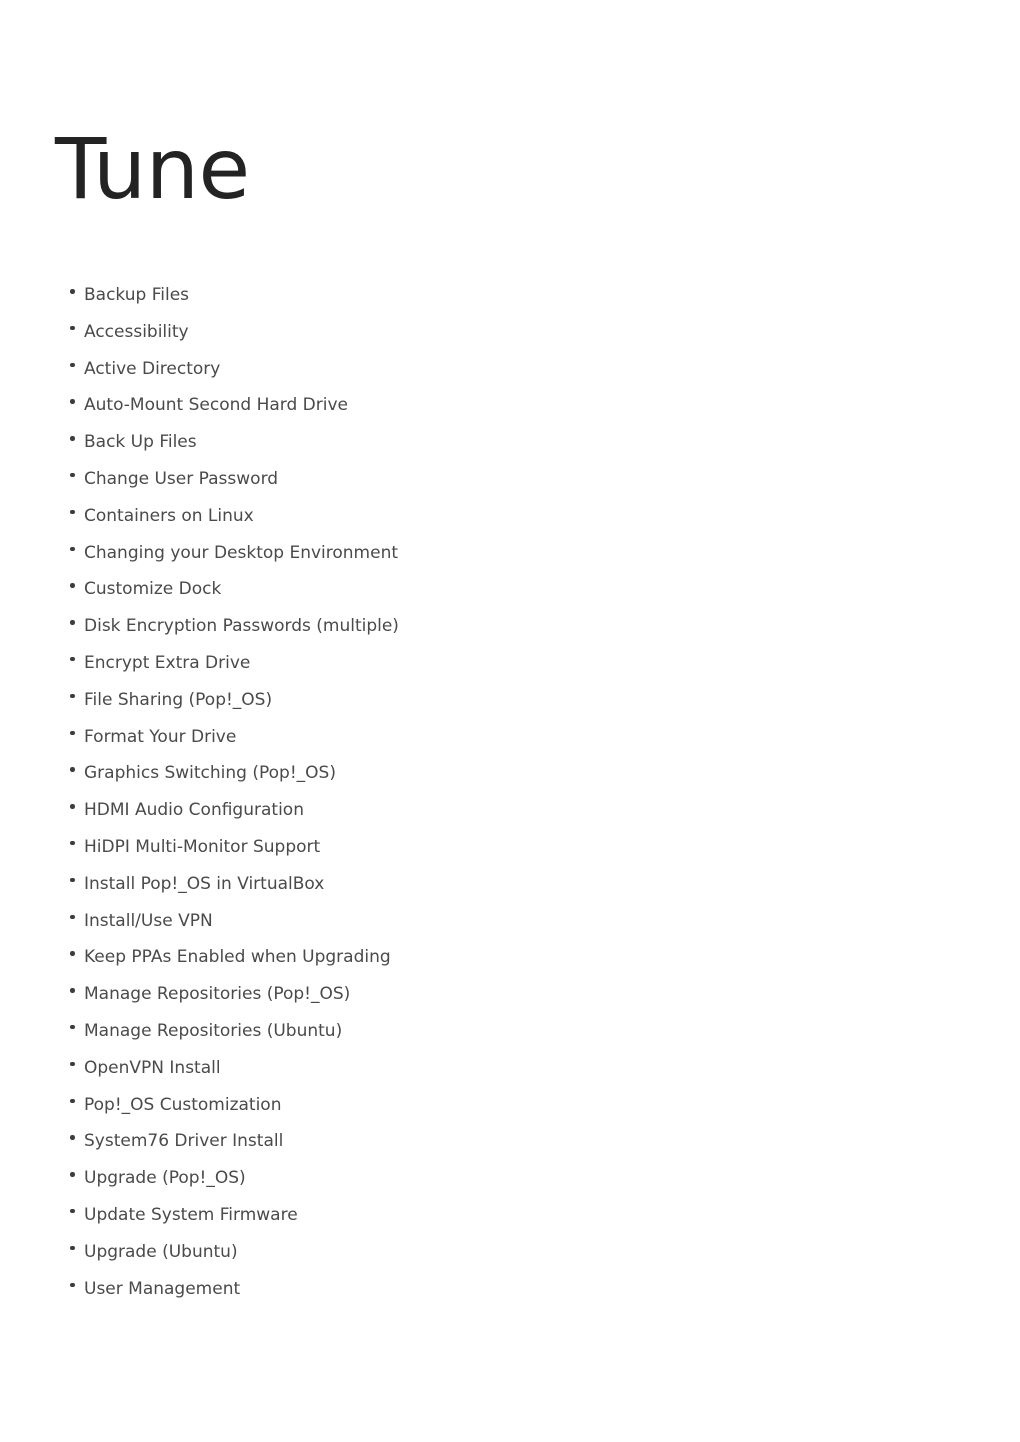  I want to click on list-item: Upgrade (Pop!_OS), so click(510, 1182).